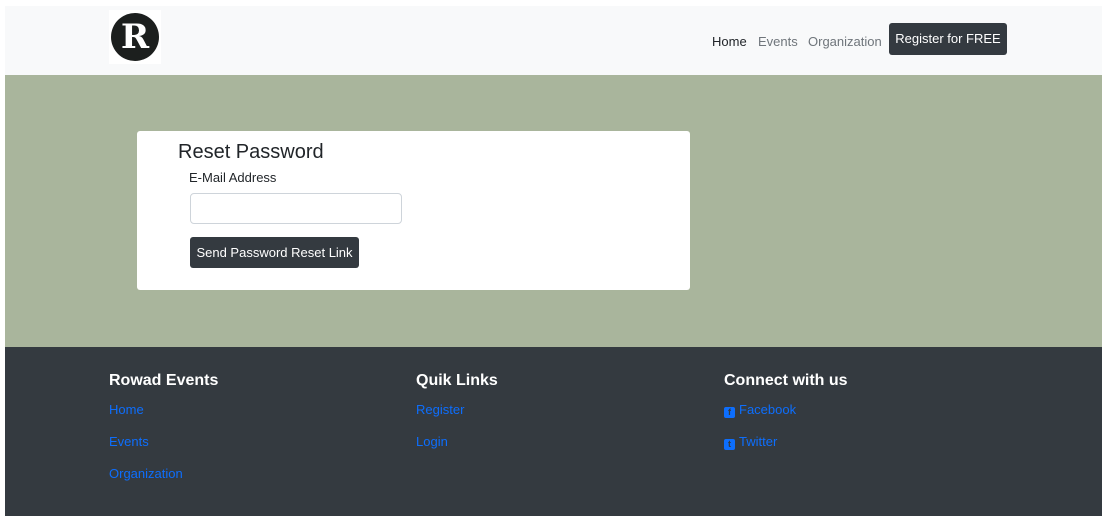 The height and width of the screenshot is (516, 1102). Describe the element at coordinates (778, 41) in the screenshot. I see `nav-link-events: Events` at that location.